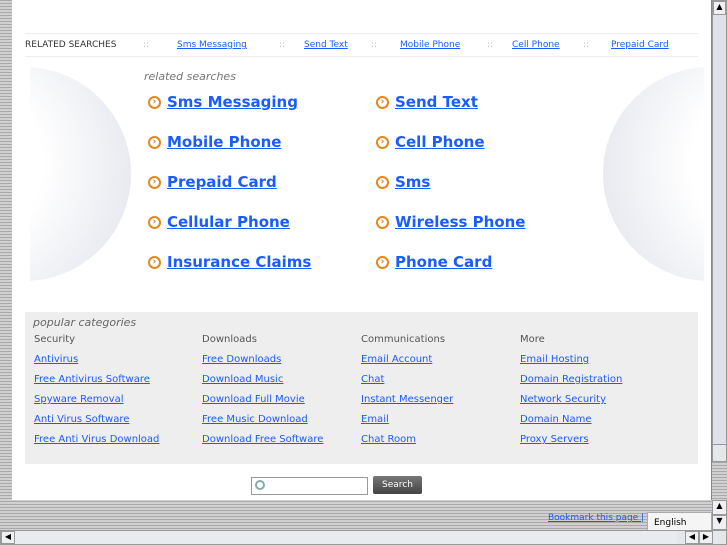  Describe the element at coordinates (55, 339) in the screenshot. I see `category-heading: Security` at that location.